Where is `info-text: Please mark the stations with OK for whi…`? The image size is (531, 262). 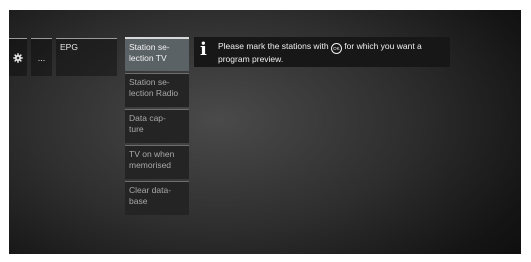
info-text: Please mark the stations with OK for whi… is located at coordinates (333, 53).